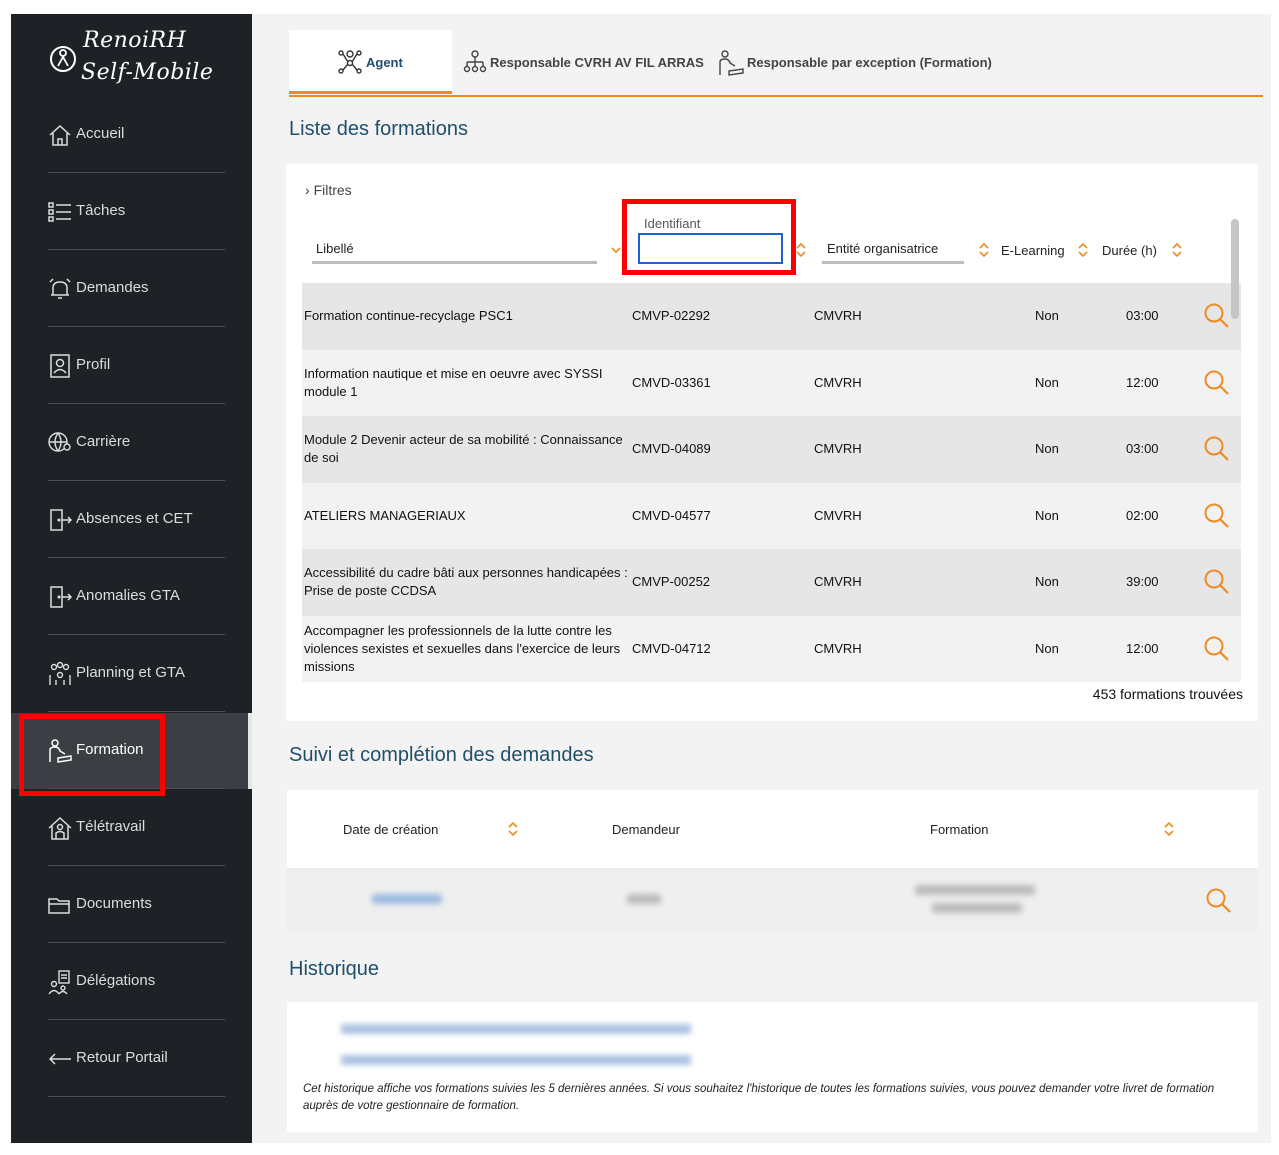 Image resolution: width=1279 pixels, height=1155 pixels. What do you see at coordinates (100, 133) in the screenshot?
I see `sidebar-item-label: Accueil` at bounding box center [100, 133].